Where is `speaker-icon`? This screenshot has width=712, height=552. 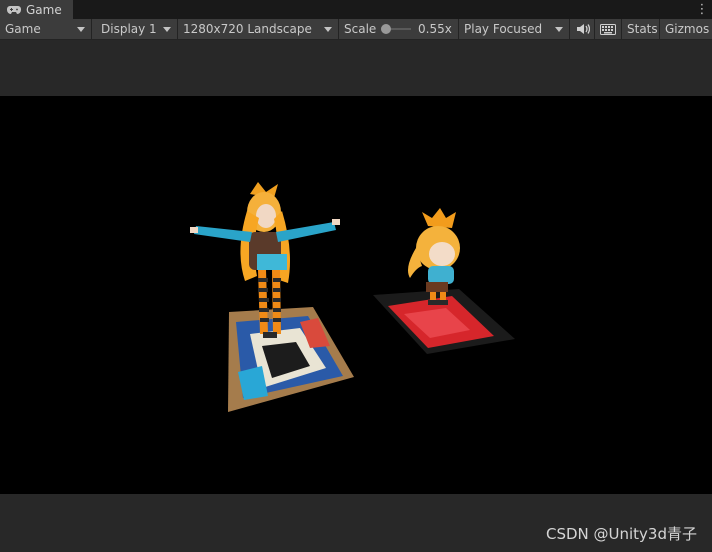 speaker-icon is located at coordinates (583, 29).